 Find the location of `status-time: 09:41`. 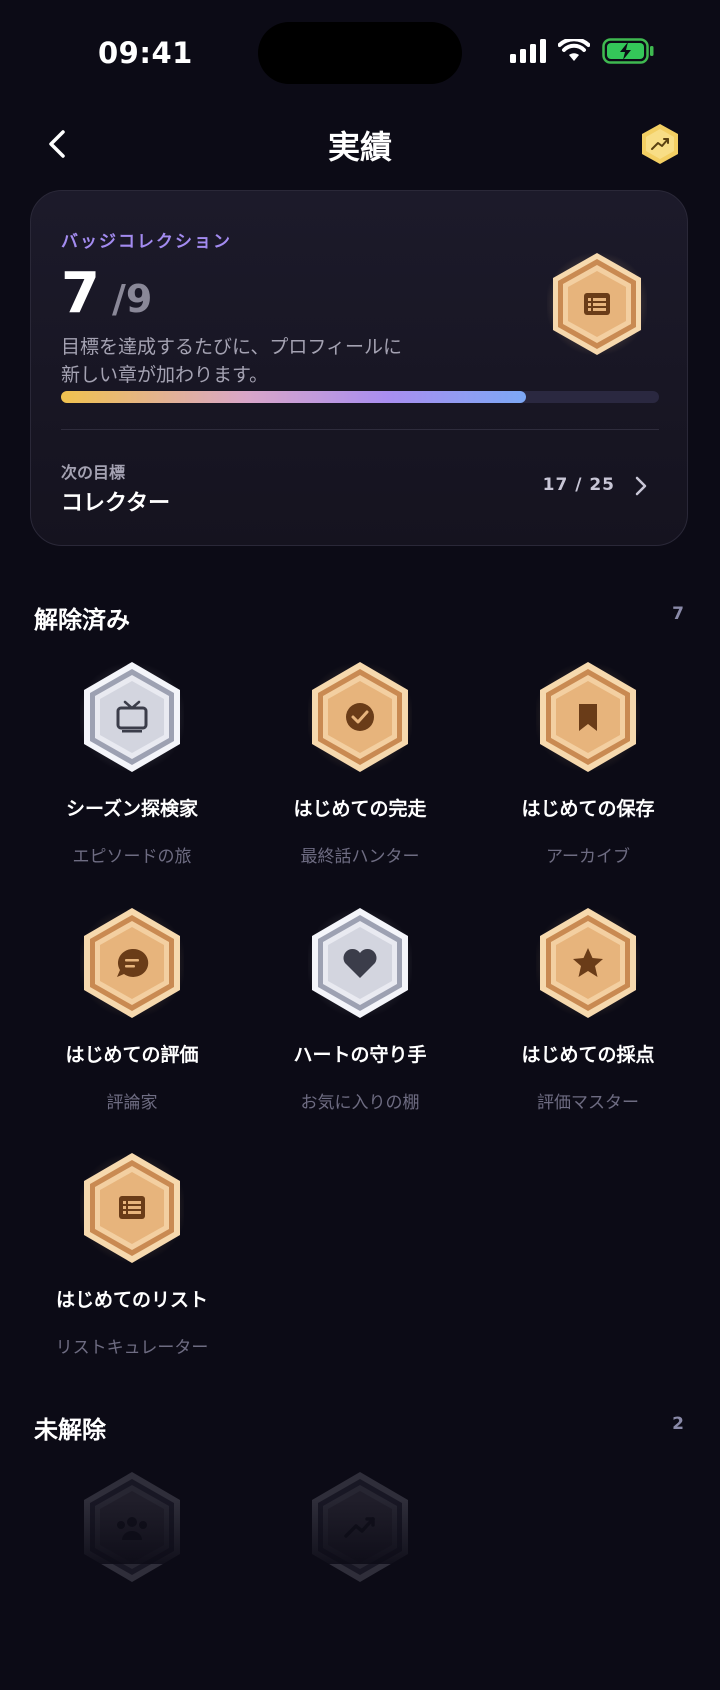

status-time: 09:41 is located at coordinates (145, 53).